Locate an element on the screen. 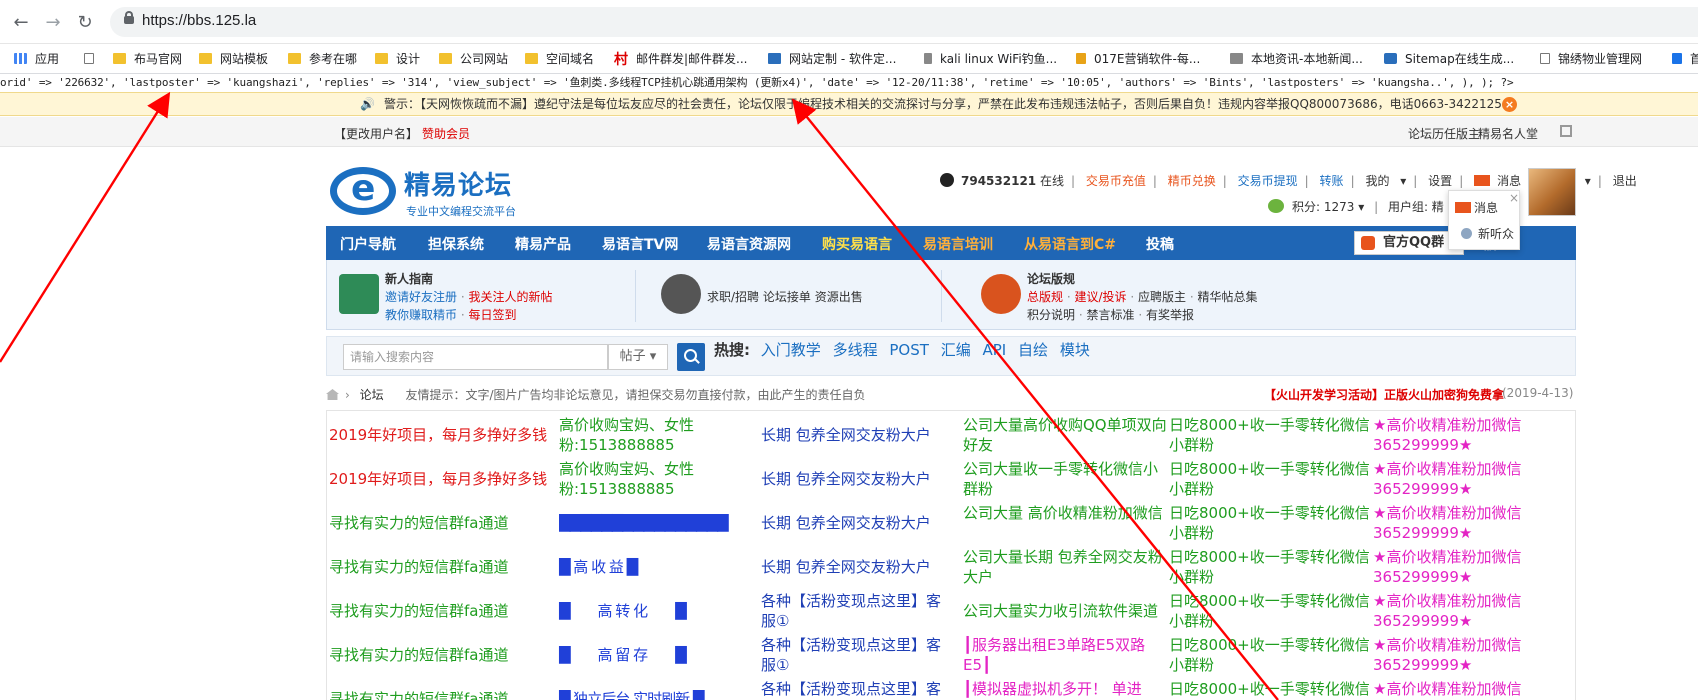 Image resolution: width=1698 pixels, height=700 pixels. search-scope-select: 帖子 ▾ is located at coordinates (638, 357).